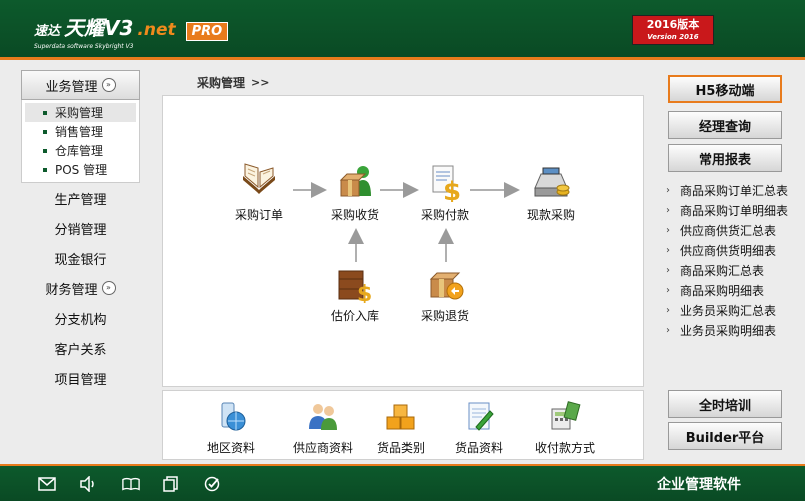 This screenshot has height=501, width=805. I want to click on breadcrumb: 采购管理 >>, so click(233, 82).